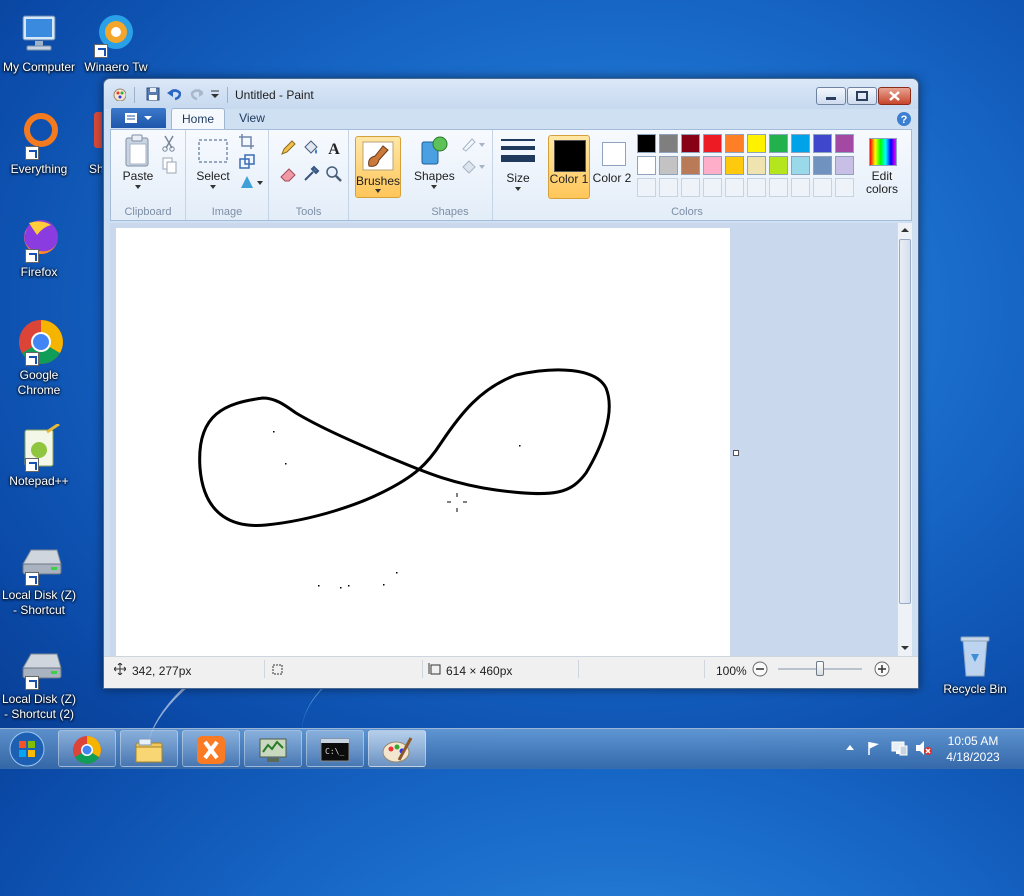  What do you see at coordinates (880, 165) in the screenshot?
I see `edit-colors-button: Edit colors` at bounding box center [880, 165].